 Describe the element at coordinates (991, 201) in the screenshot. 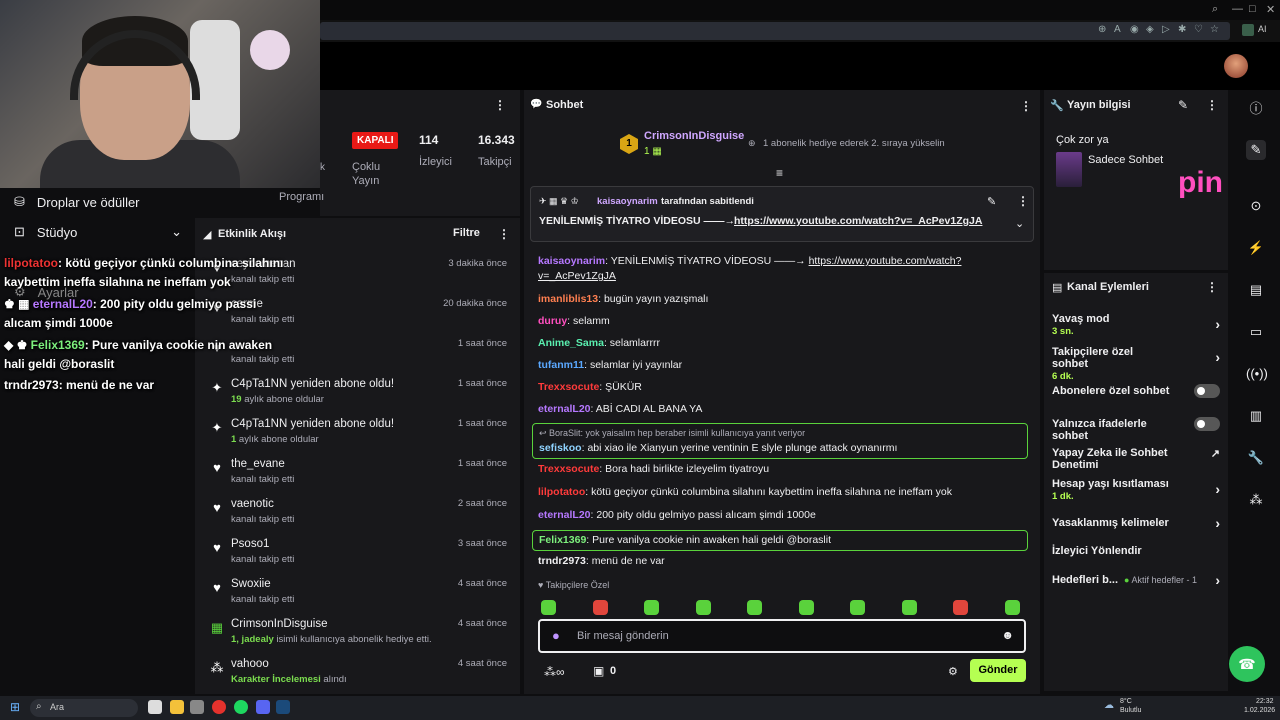

I see `unpin-icon: ✎` at that location.